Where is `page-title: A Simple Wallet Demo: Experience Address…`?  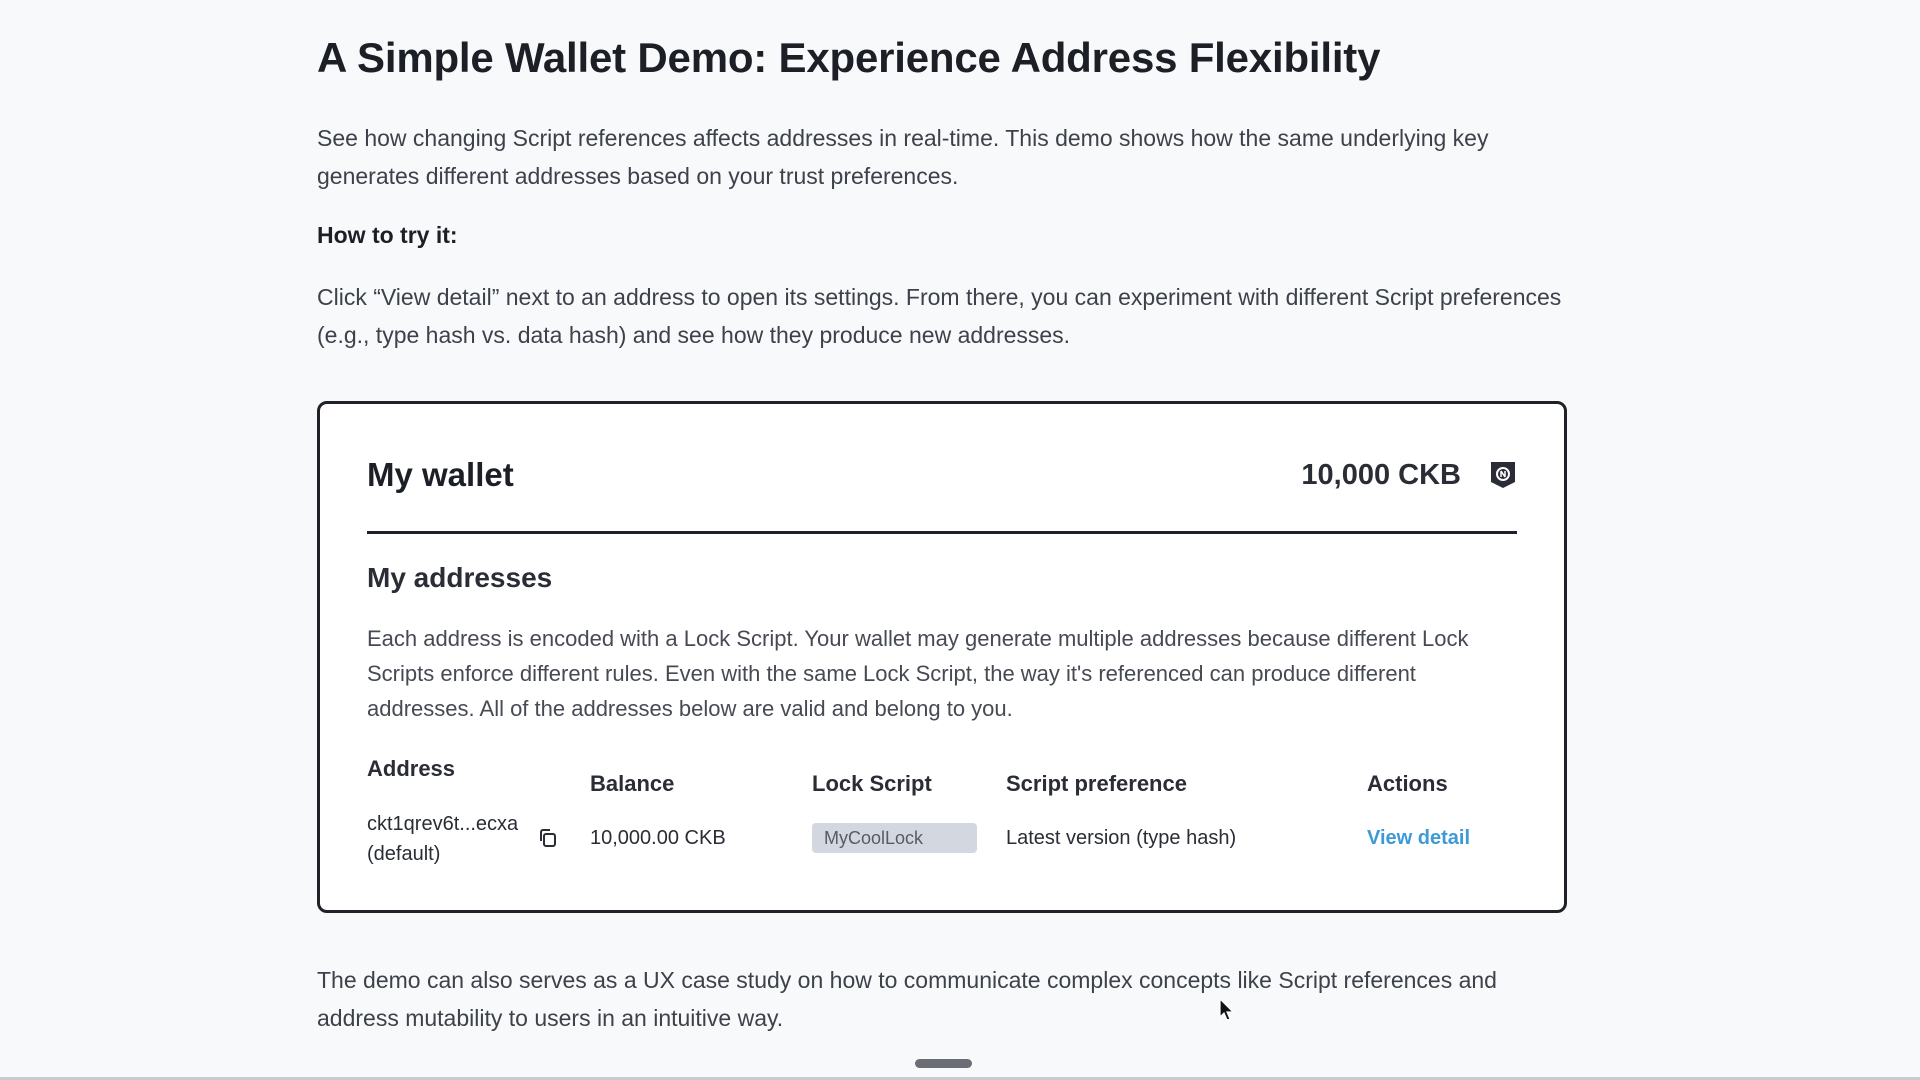 page-title: A Simple Wallet Demo: Experience Address… is located at coordinates (849, 57).